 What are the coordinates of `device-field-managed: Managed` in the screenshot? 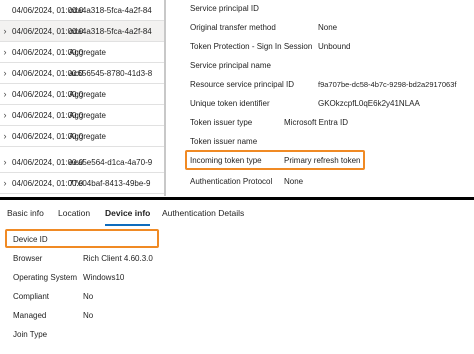 It's located at (29, 315).